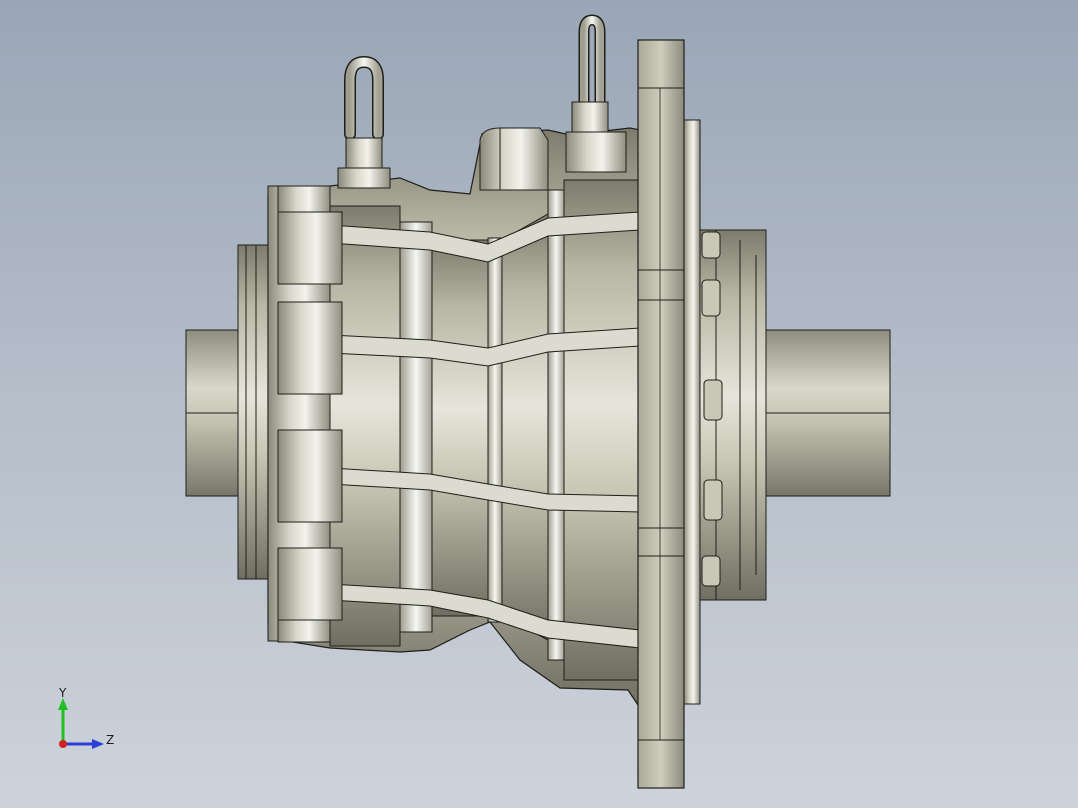  I want to click on y-axis-label: Y, so click(62, 693).